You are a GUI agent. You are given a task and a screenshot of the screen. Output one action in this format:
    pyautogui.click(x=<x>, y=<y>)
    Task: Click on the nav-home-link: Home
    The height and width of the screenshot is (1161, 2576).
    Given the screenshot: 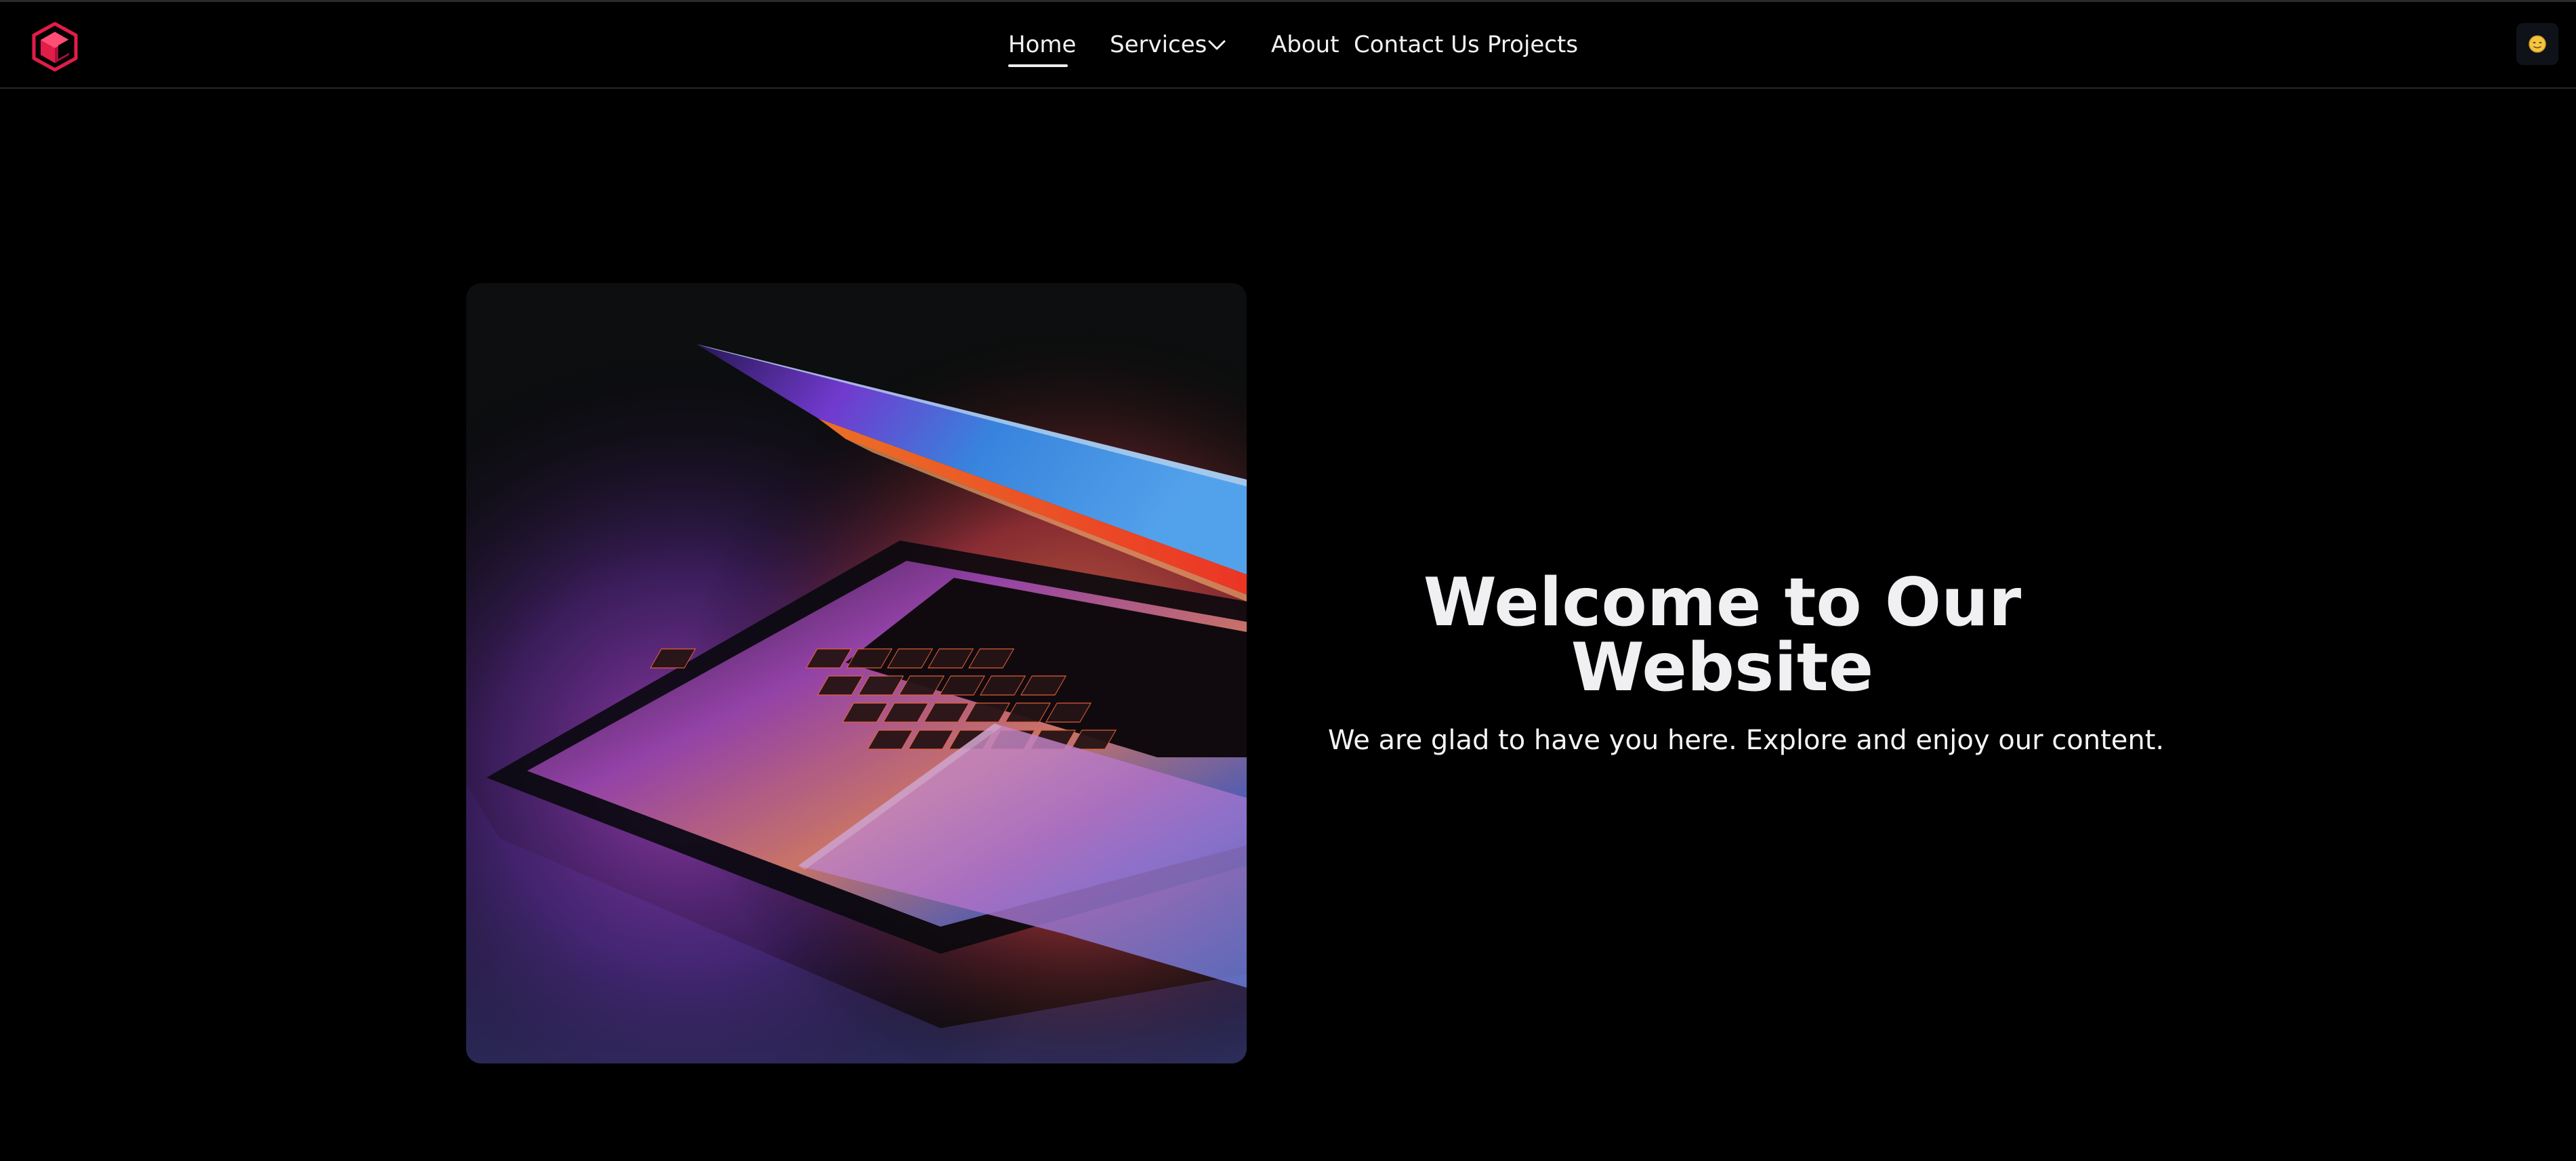 What is the action you would take?
    pyautogui.click(x=1042, y=44)
    